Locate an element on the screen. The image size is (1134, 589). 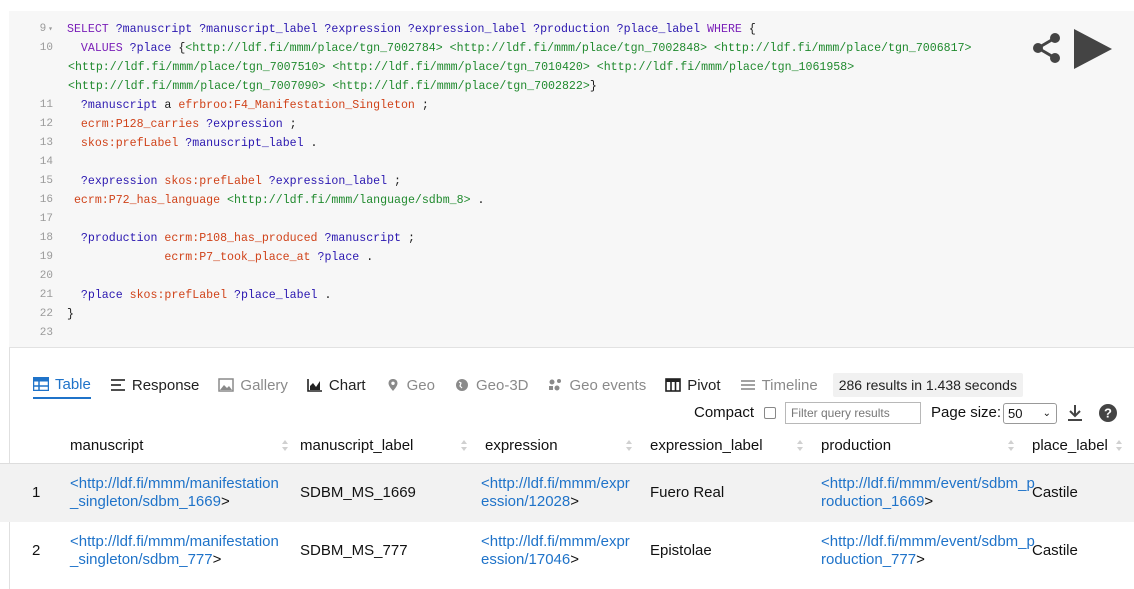
run-query-icon is located at coordinates (1092, 49).